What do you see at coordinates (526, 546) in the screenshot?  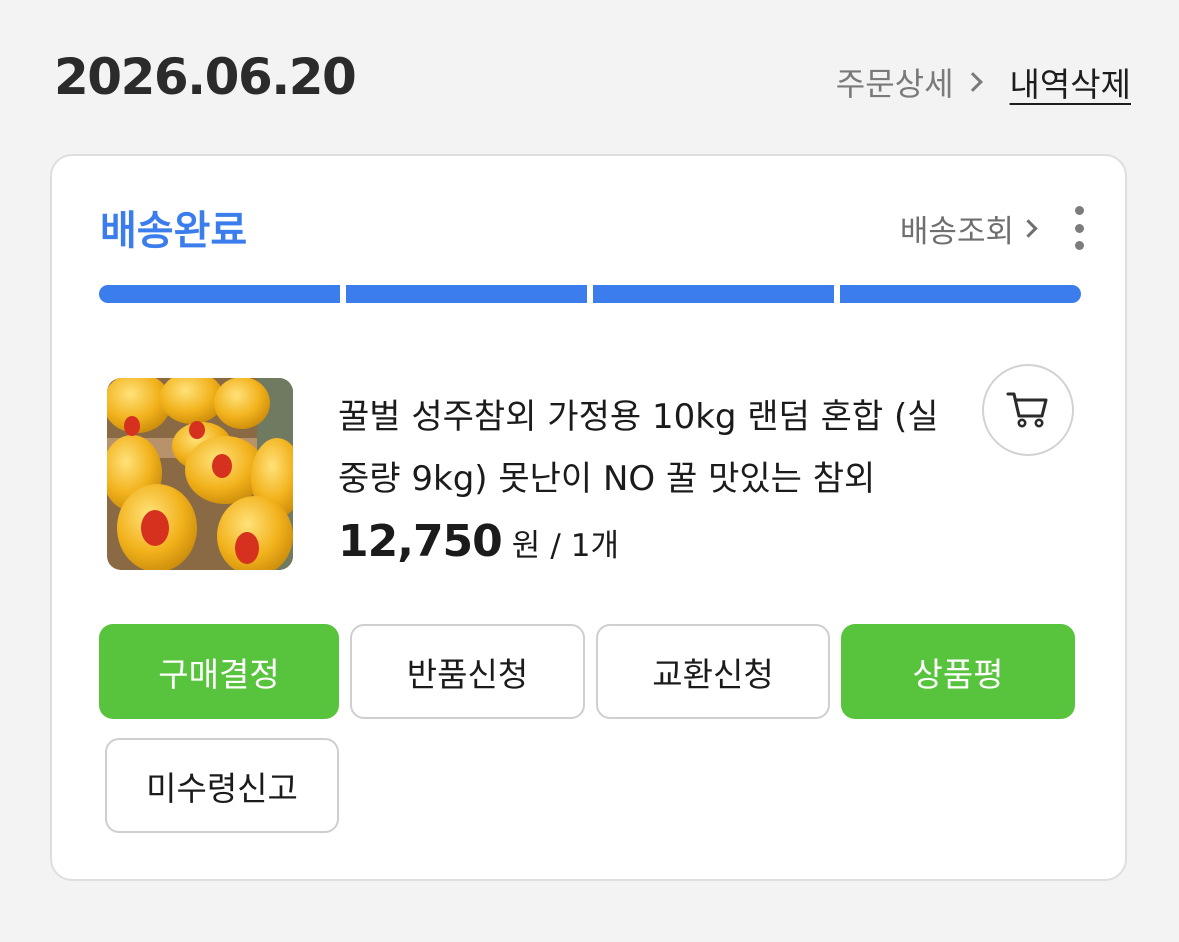 I see `price-currency: 원` at bounding box center [526, 546].